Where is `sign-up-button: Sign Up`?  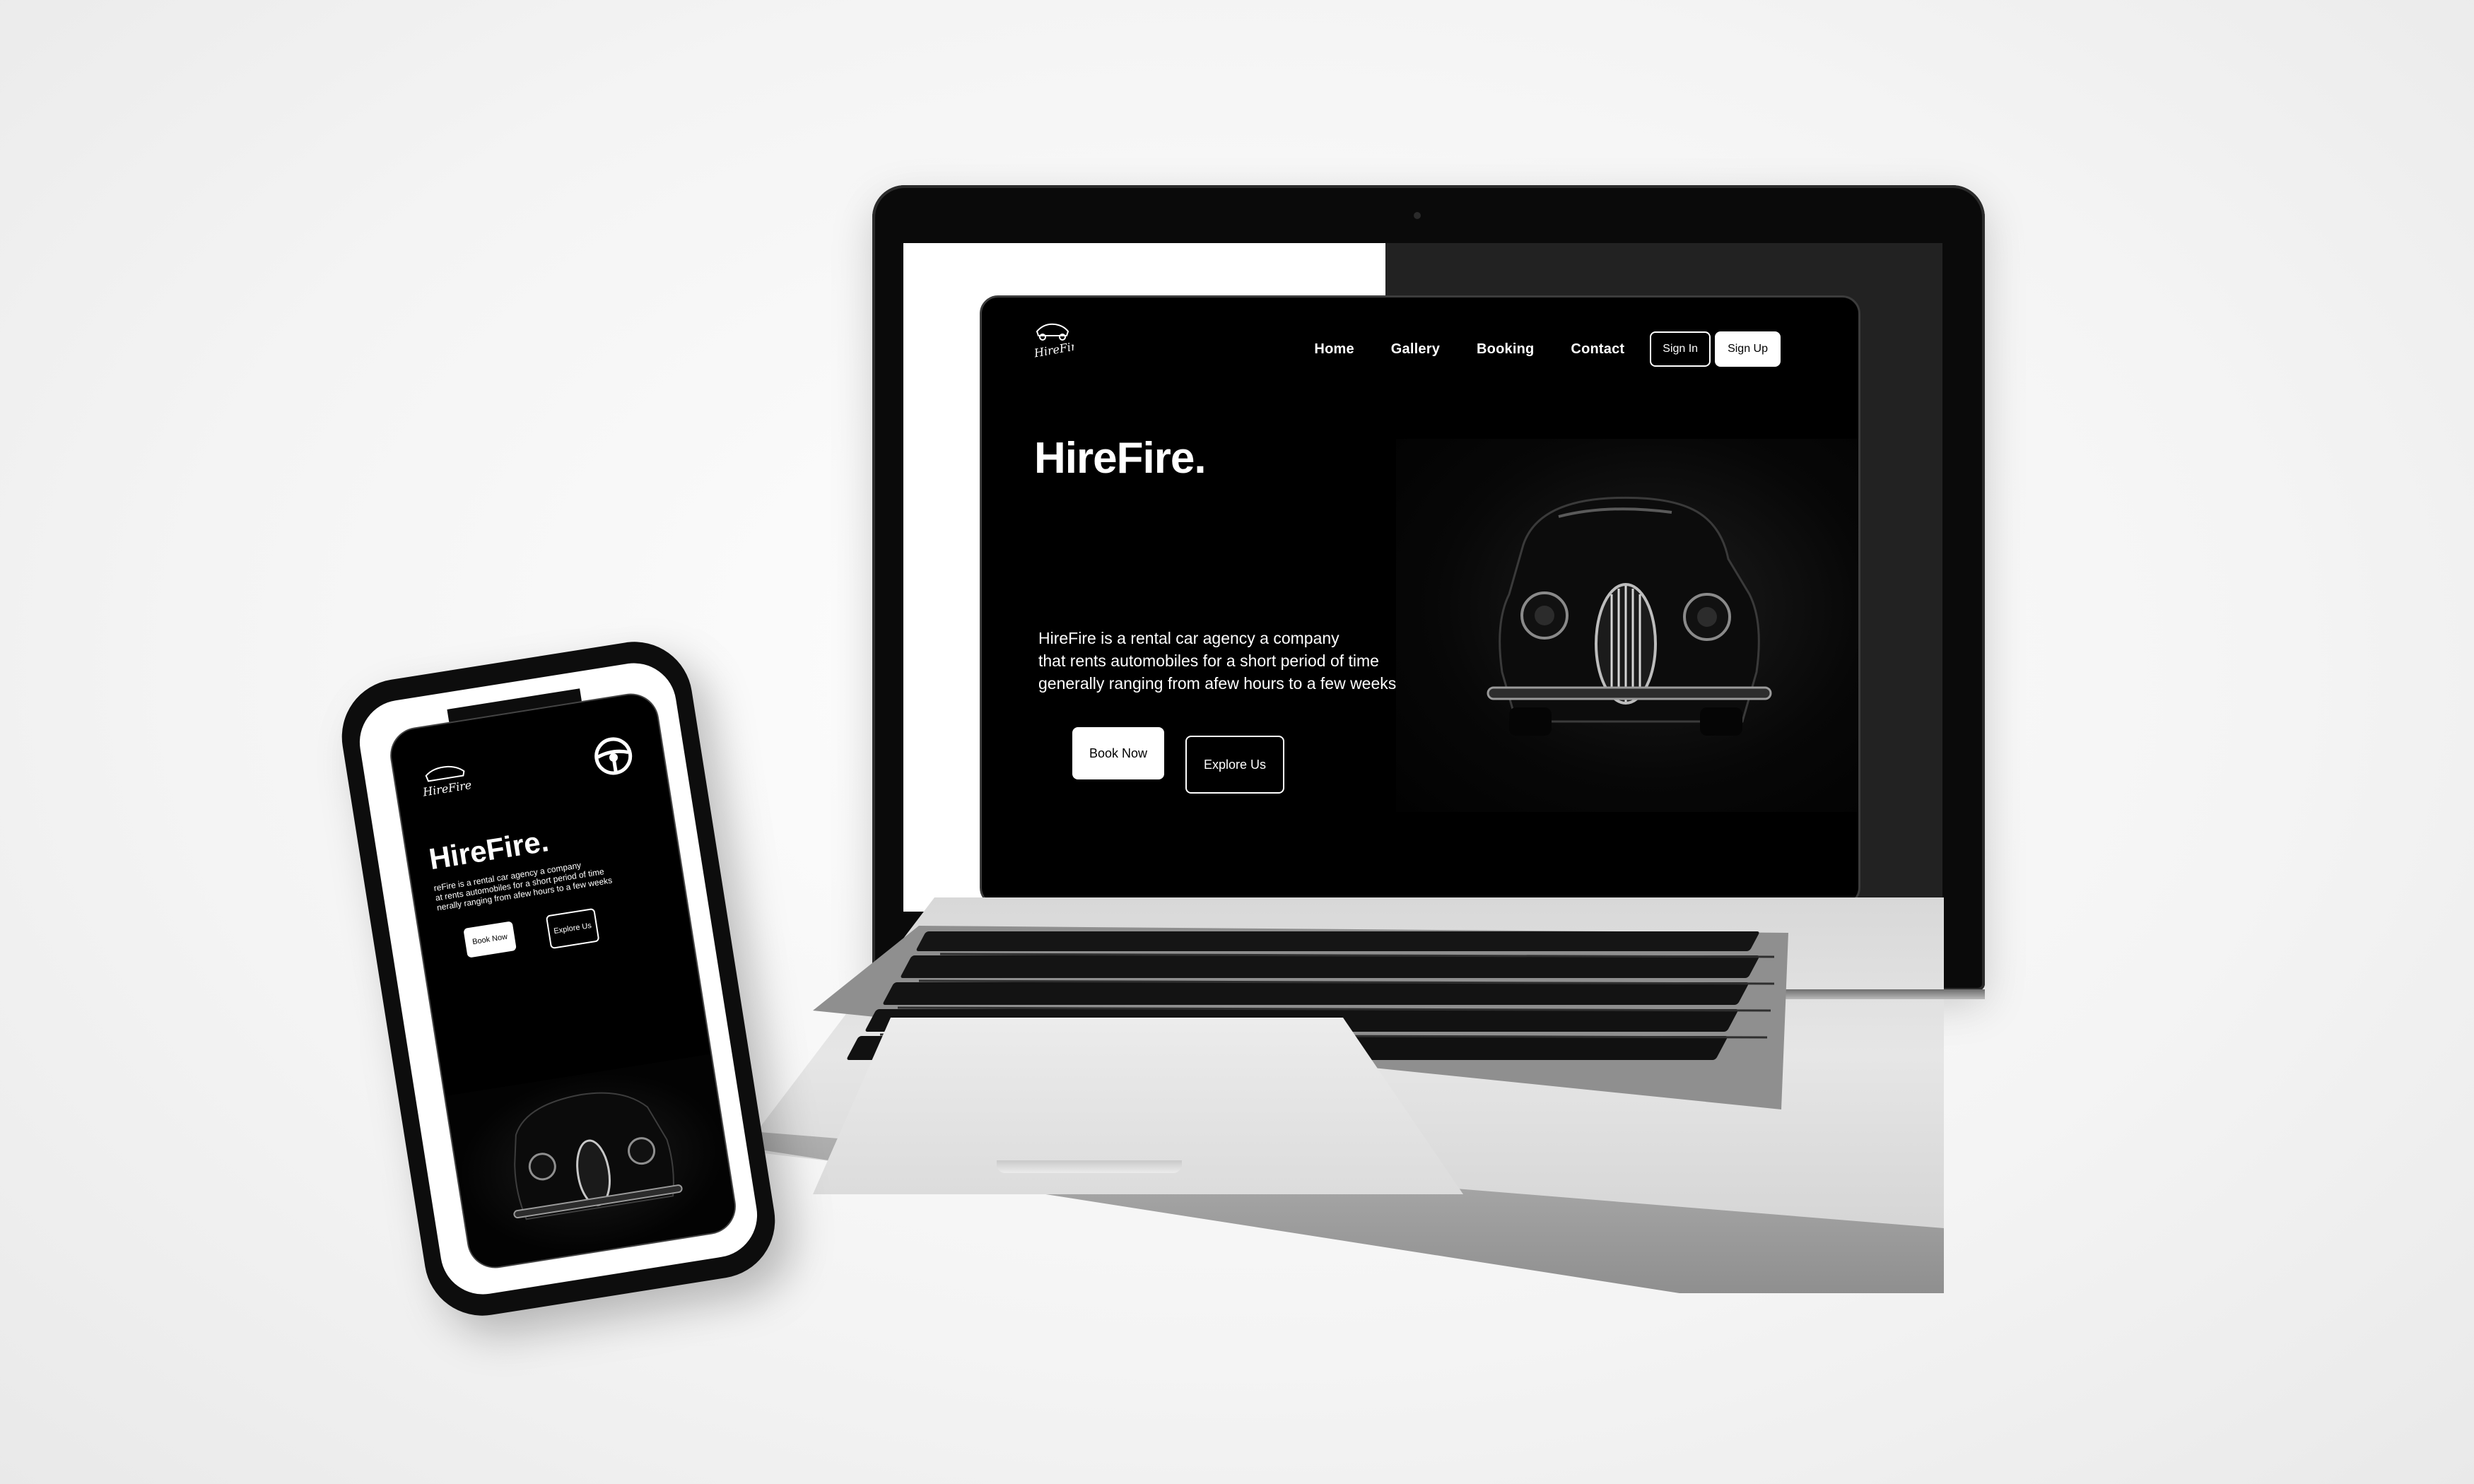
sign-up-button: Sign Up is located at coordinates (1748, 349).